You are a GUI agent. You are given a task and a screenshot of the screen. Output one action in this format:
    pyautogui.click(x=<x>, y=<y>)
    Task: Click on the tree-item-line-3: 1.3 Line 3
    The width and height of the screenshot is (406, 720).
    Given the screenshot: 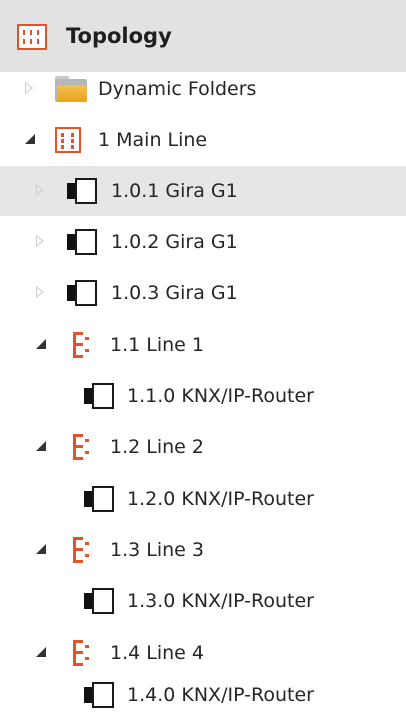 What is the action you would take?
    pyautogui.click(x=203, y=550)
    